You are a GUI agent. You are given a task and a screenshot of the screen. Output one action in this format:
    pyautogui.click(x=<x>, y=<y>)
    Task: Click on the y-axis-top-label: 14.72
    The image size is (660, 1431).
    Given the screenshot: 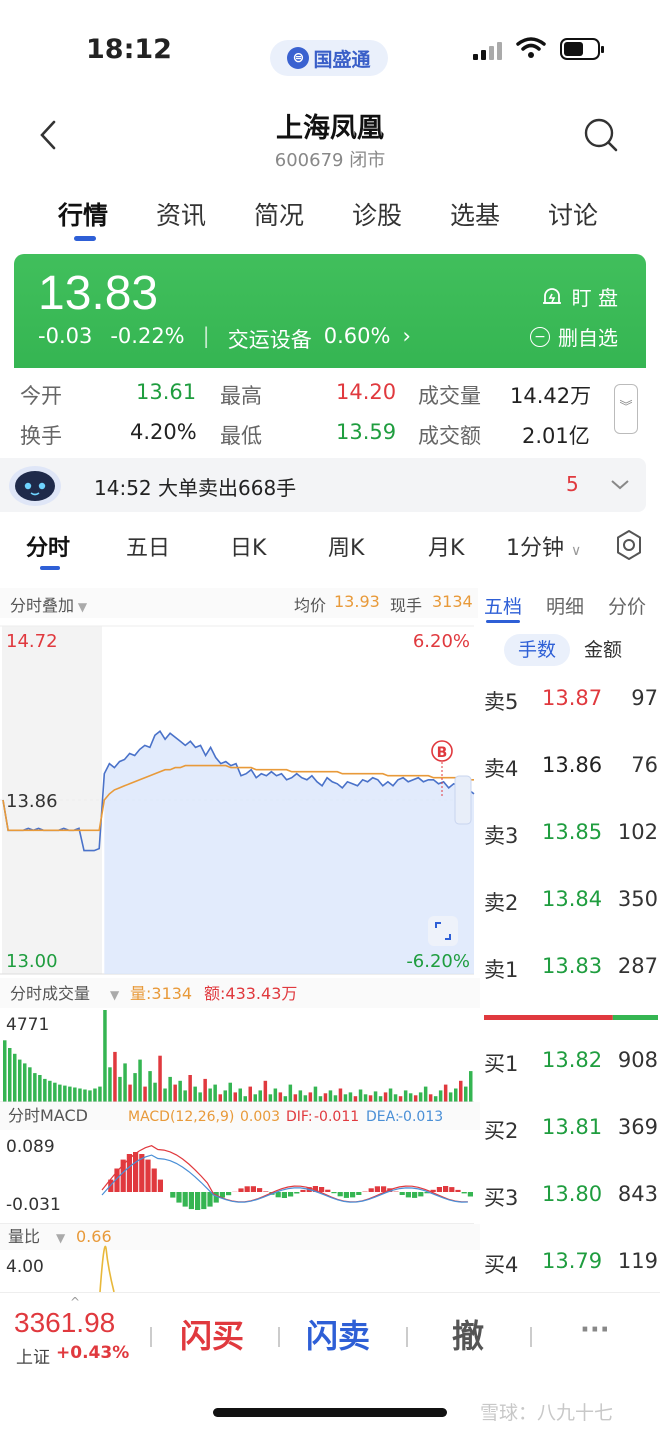 What is the action you would take?
    pyautogui.click(x=32, y=641)
    